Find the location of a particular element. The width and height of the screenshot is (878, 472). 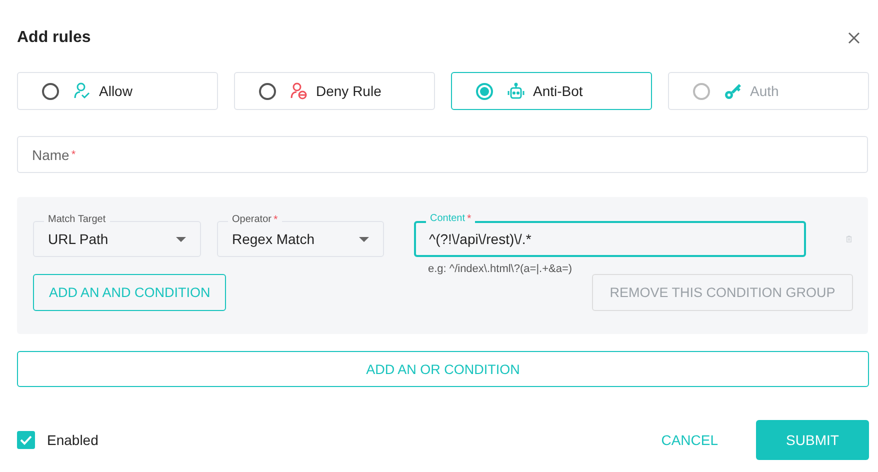

rule-type-option: Allow is located at coordinates (117, 91).